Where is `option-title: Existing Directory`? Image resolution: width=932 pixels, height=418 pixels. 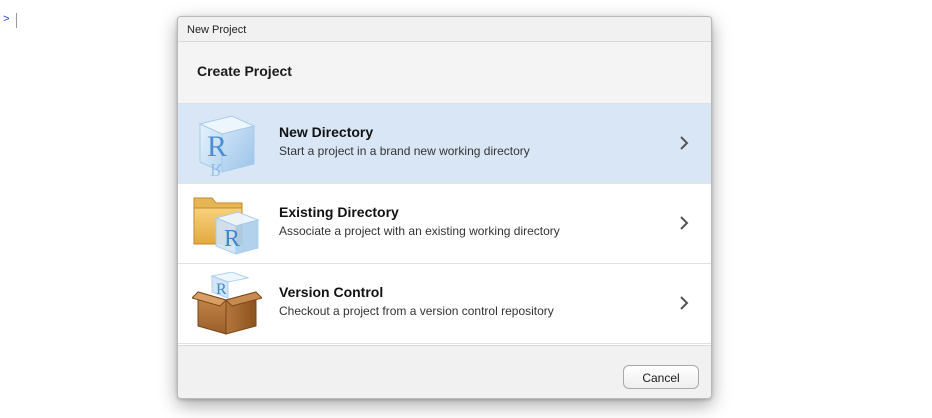
option-title: Existing Directory is located at coordinates (339, 212).